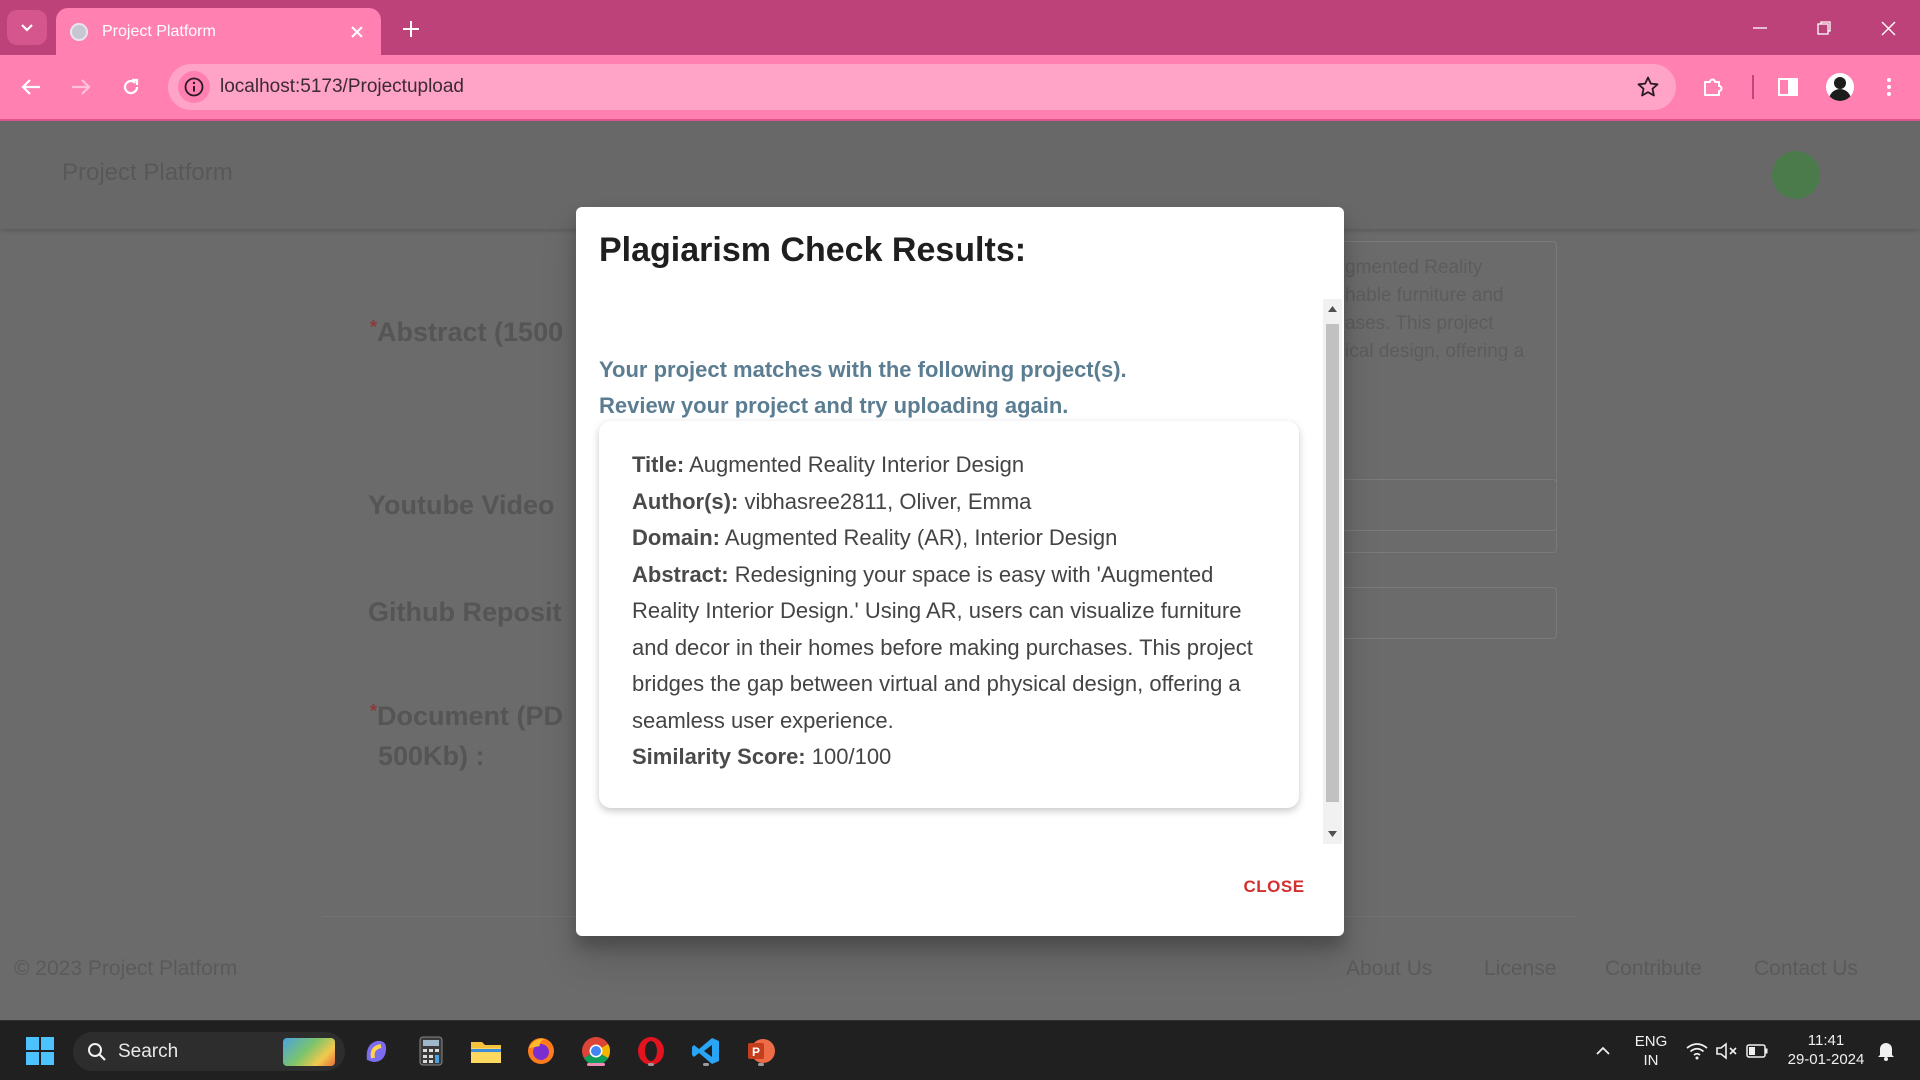  I want to click on file-explorer-taskbar-icon, so click(486, 1051).